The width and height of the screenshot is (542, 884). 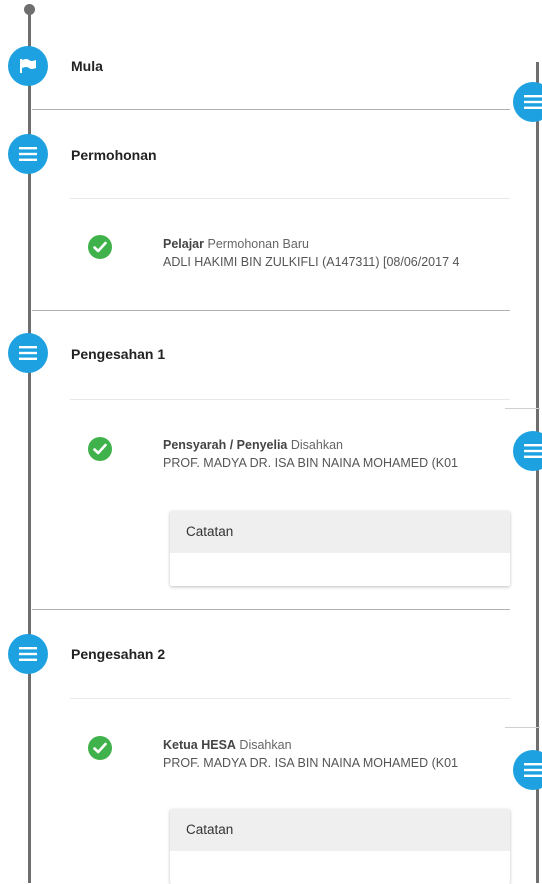 I want to click on entry-action: Permohonan Baru, so click(x=258, y=244).